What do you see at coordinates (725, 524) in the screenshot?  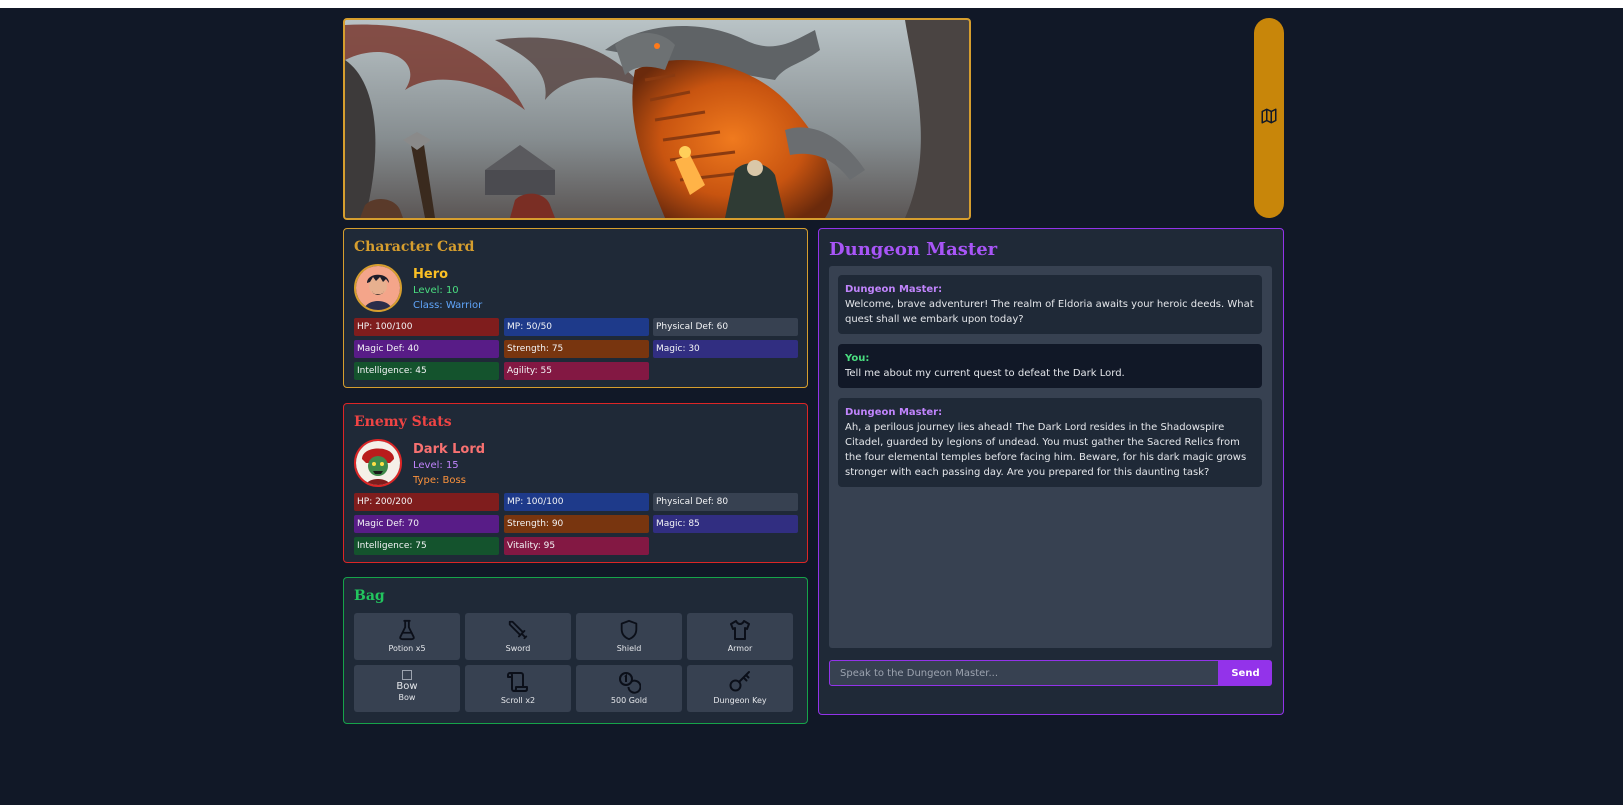 I see `enemy-stat-magic: Magic: 85` at bounding box center [725, 524].